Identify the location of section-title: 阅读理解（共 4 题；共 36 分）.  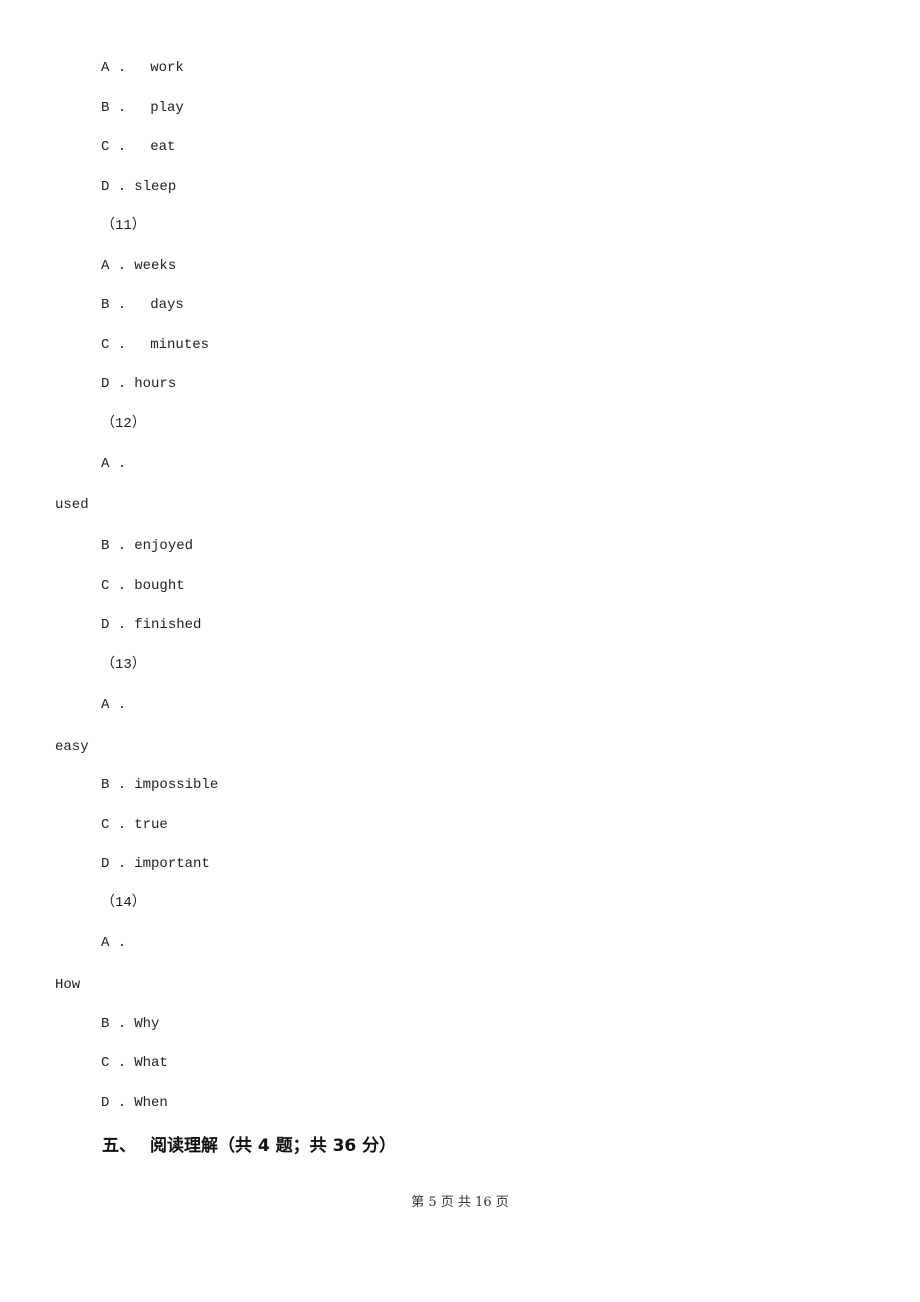
(273, 1146).